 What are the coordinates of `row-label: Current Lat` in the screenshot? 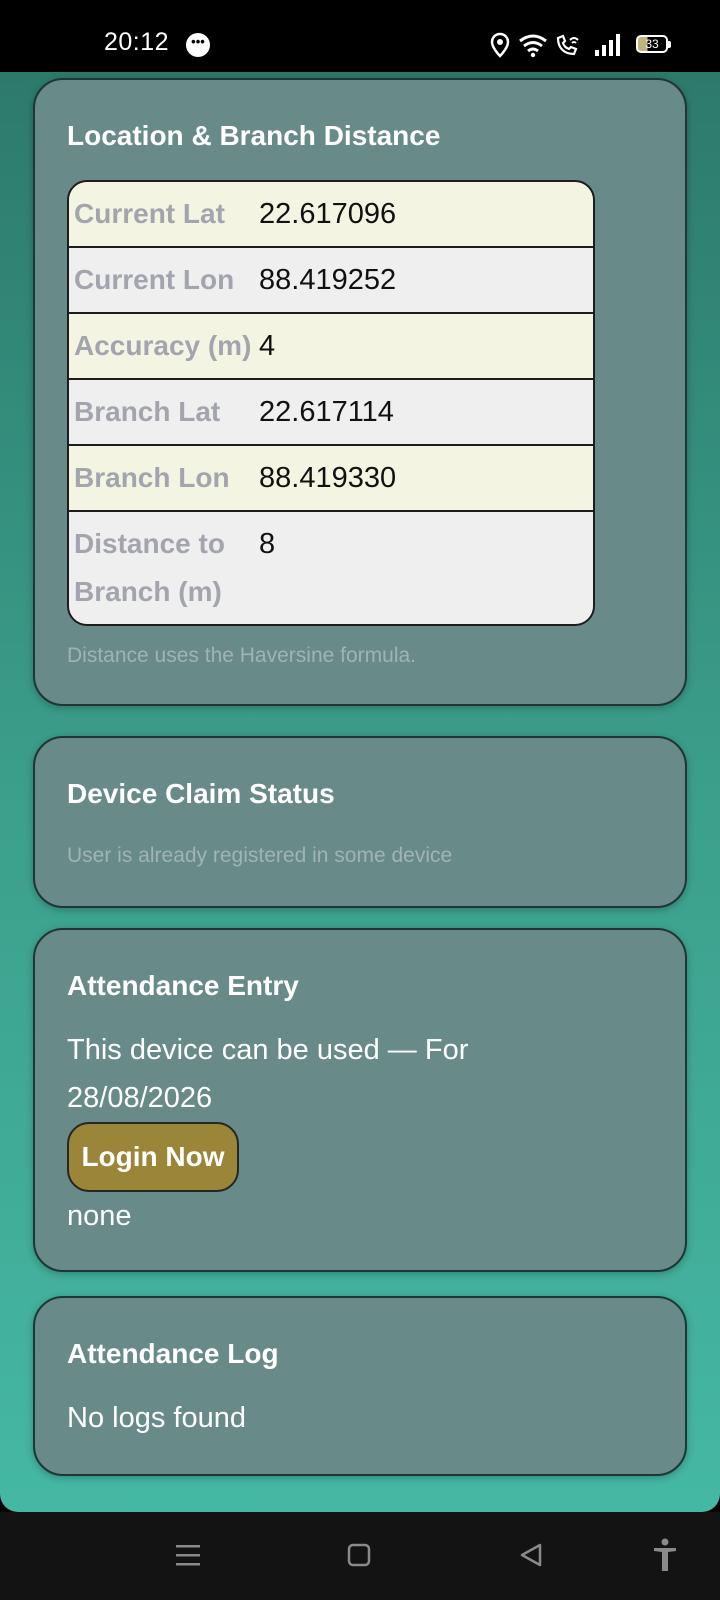 It's located at (149, 213).